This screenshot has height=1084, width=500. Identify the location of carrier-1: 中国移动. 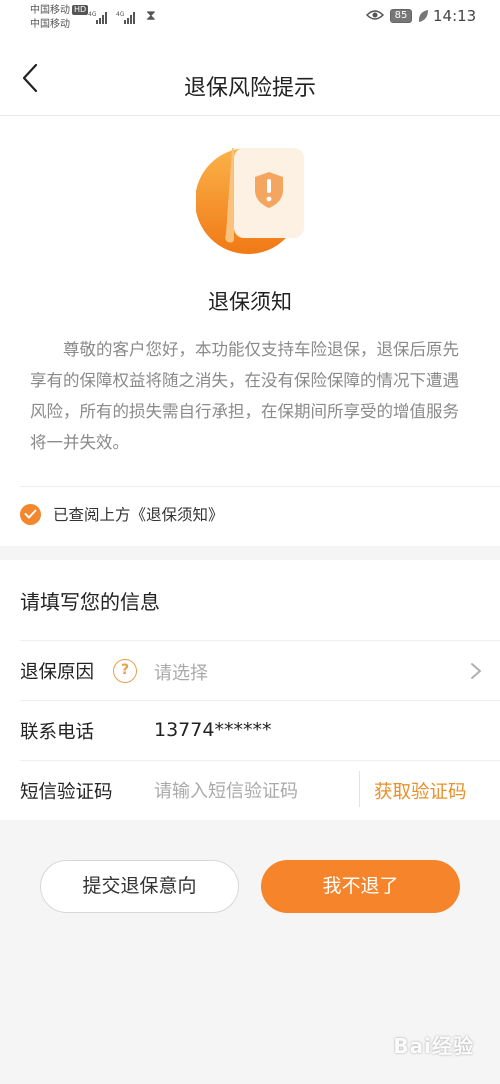
(50, 10).